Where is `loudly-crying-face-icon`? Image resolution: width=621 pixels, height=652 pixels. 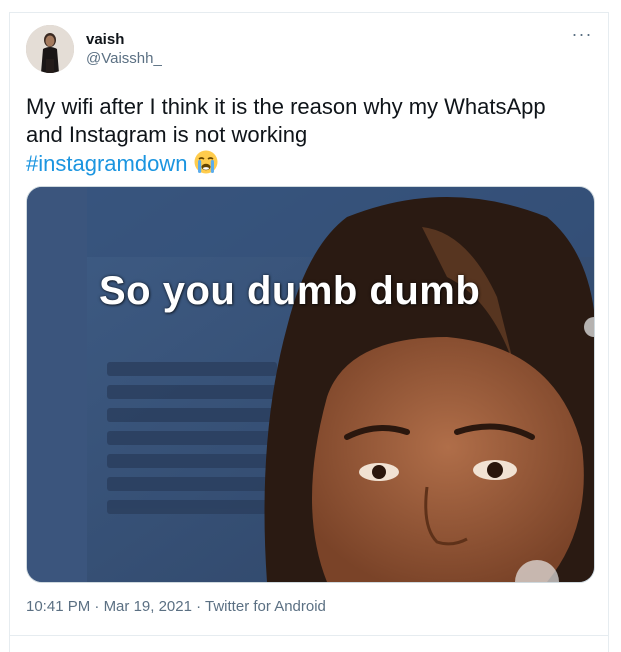
loudly-crying-face-icon is located at coordinates (206, 162).